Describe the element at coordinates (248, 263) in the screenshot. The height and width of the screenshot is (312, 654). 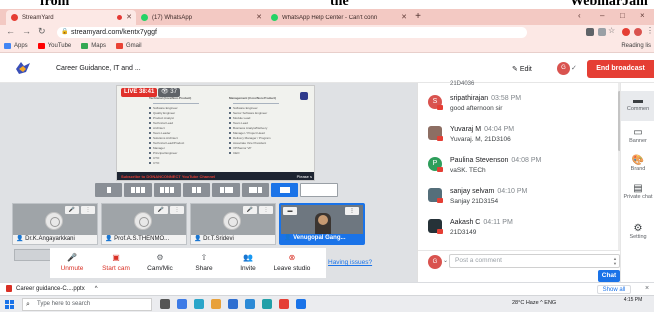
I see `invite-button: 👥 Invite` at that location.